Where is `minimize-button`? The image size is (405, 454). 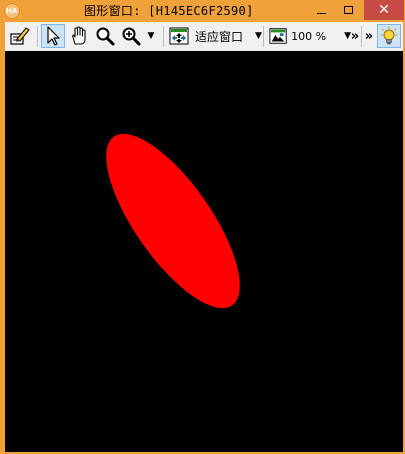
minimize-button is located at coordinates (321, 10).